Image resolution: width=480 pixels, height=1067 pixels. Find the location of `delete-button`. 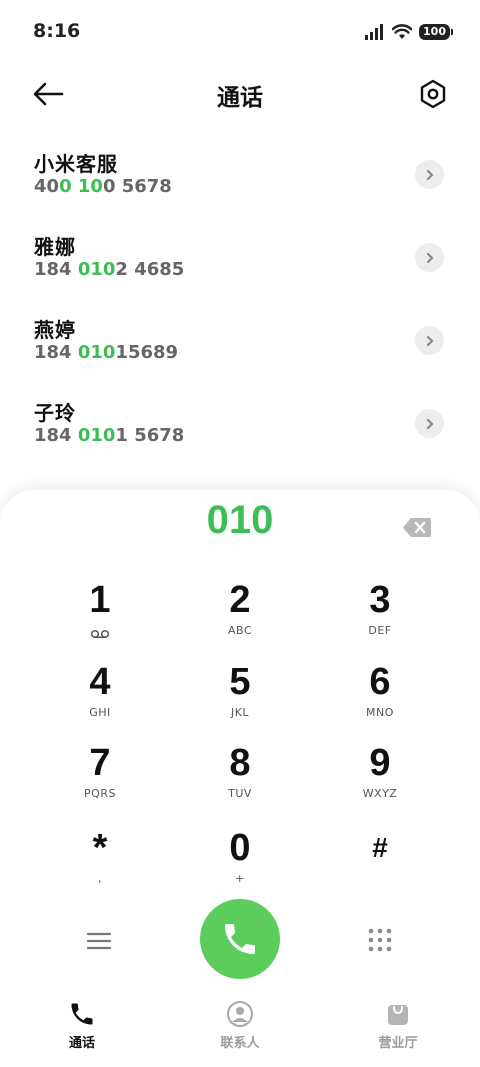

delete-button is located at coordinates (417, 527).